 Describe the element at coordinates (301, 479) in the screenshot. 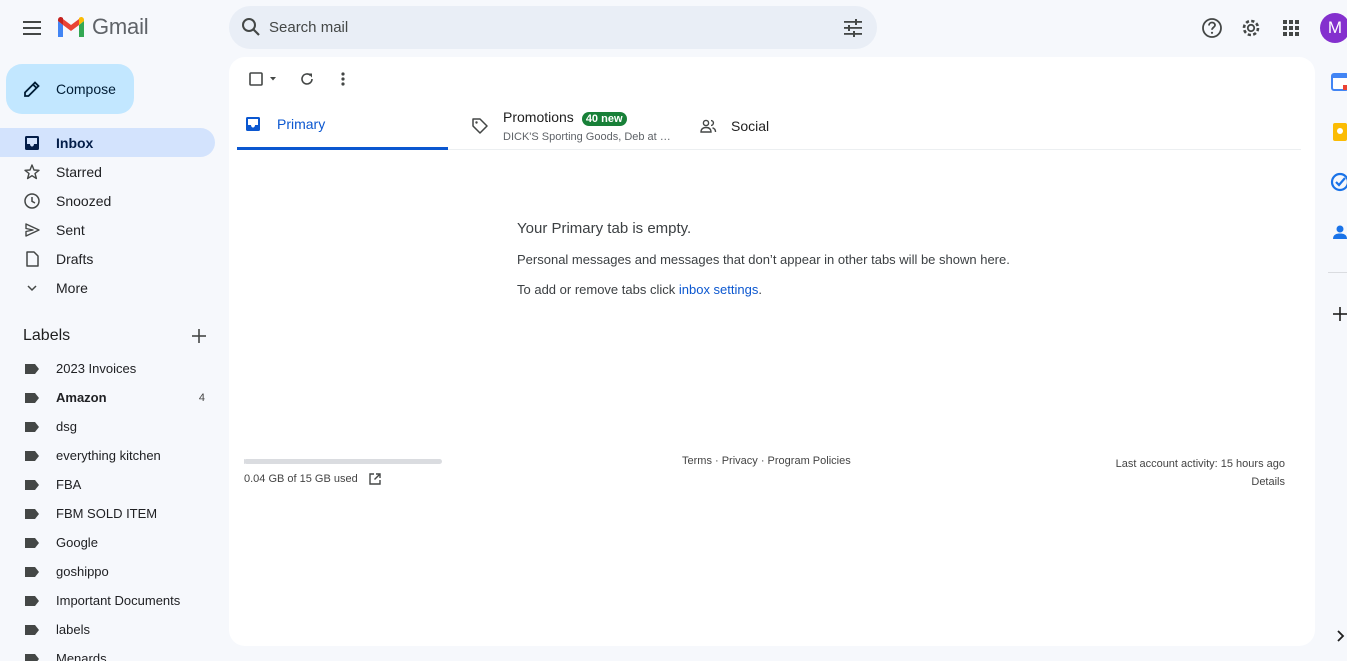

I see `storage-usage: 0.04 GB of 15 GB used` at that location.